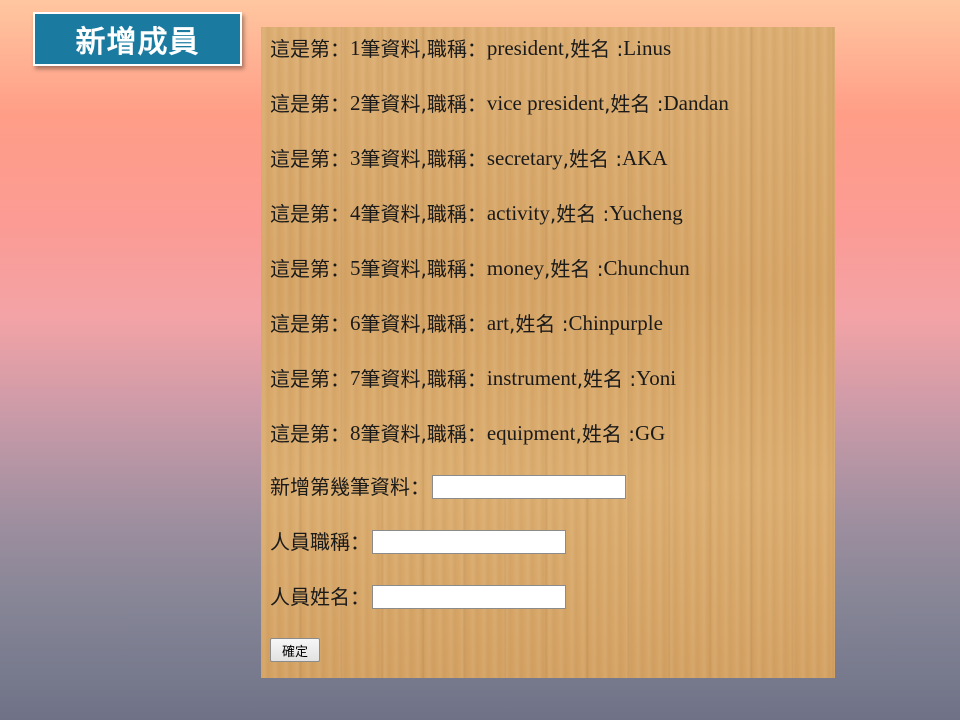 The width and height of the screenshot is (960, 720). I want to click on record-row: 這是第： 5 筆資料,職稱： money ,姓名 : Chunchun, so click(480, 268).